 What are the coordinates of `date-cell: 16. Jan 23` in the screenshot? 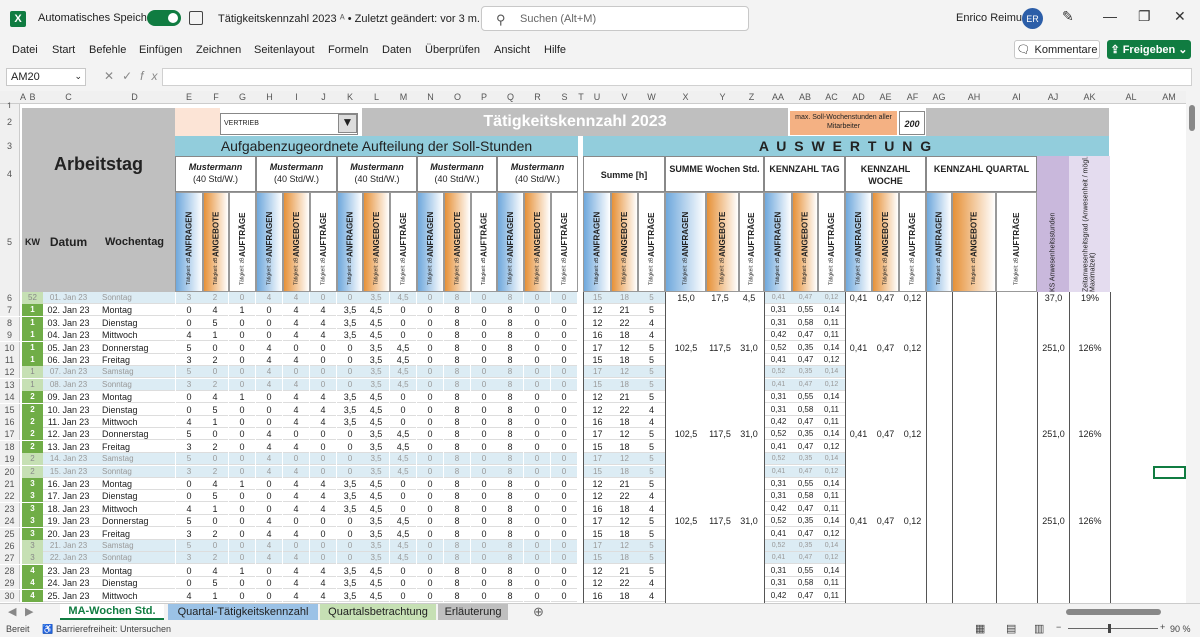 It's located at (68, 484).